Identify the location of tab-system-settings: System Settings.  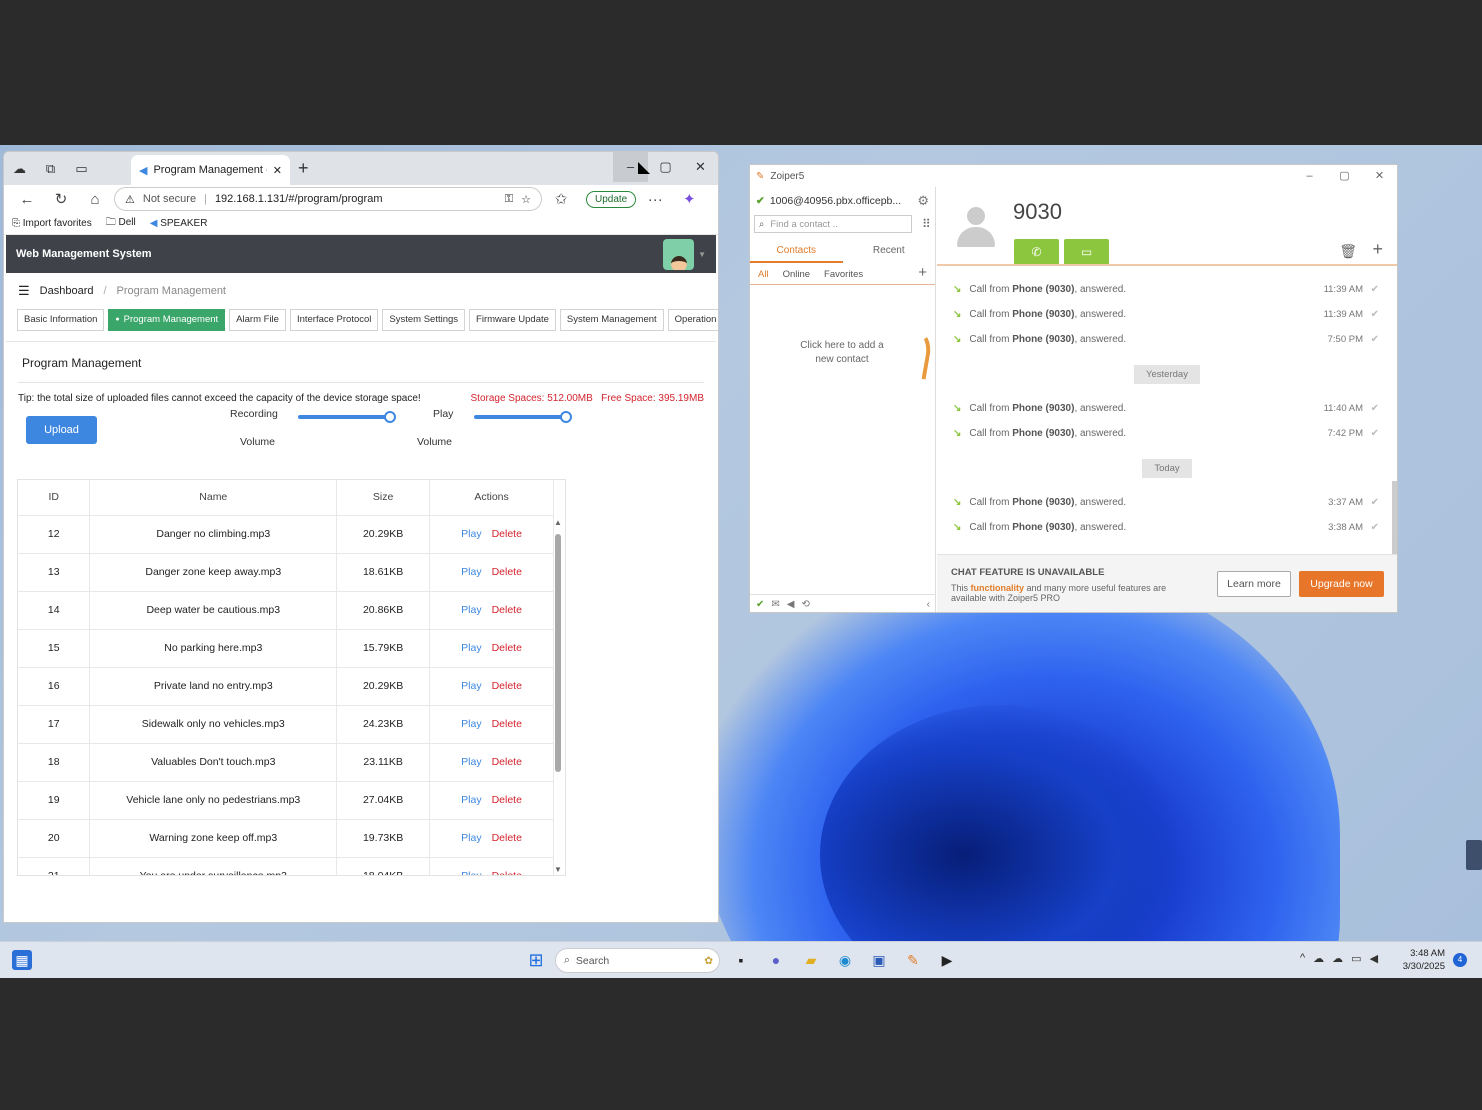
(424, 320).